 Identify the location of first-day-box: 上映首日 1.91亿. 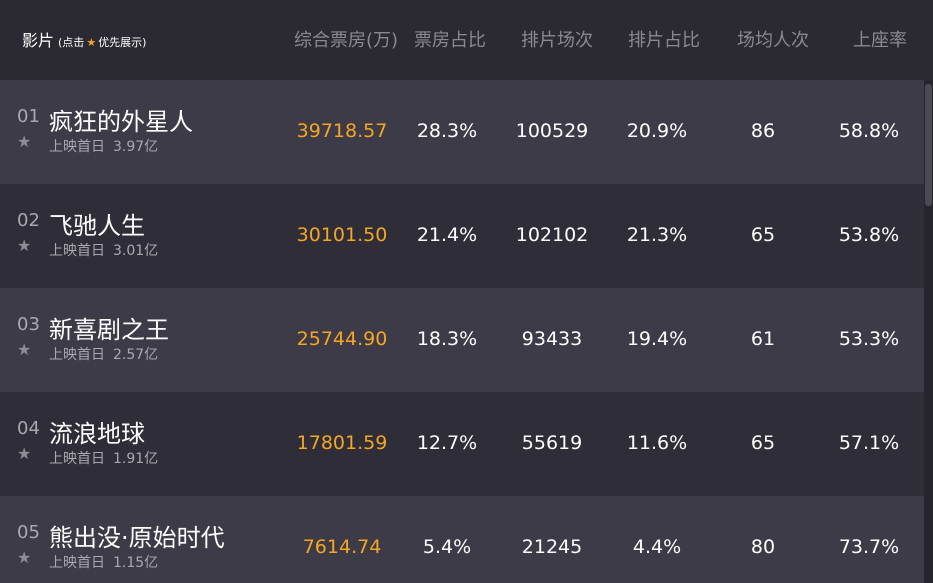
(103, 458).